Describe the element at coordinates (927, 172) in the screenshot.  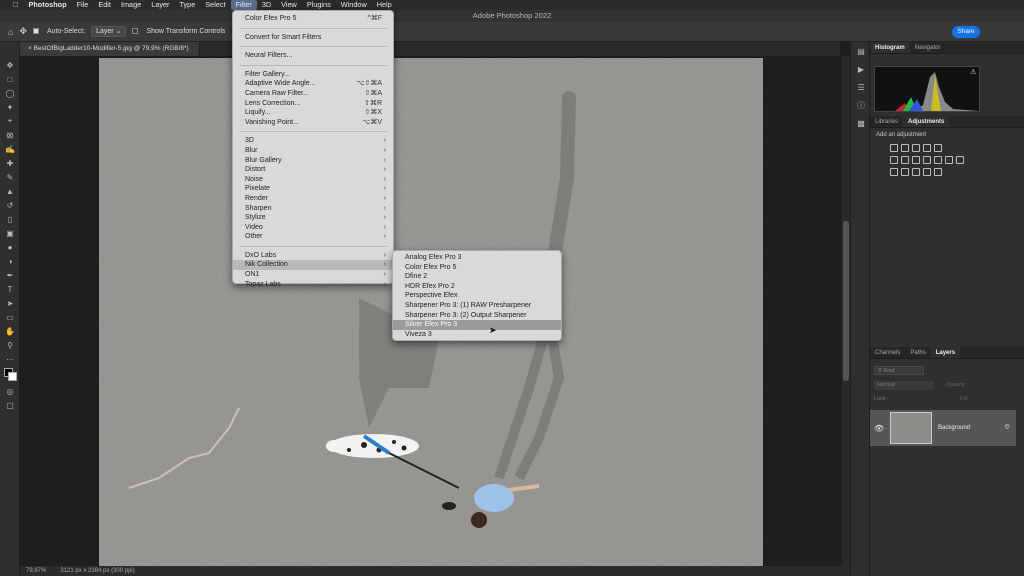
I see `selective-color-icon` at that location.